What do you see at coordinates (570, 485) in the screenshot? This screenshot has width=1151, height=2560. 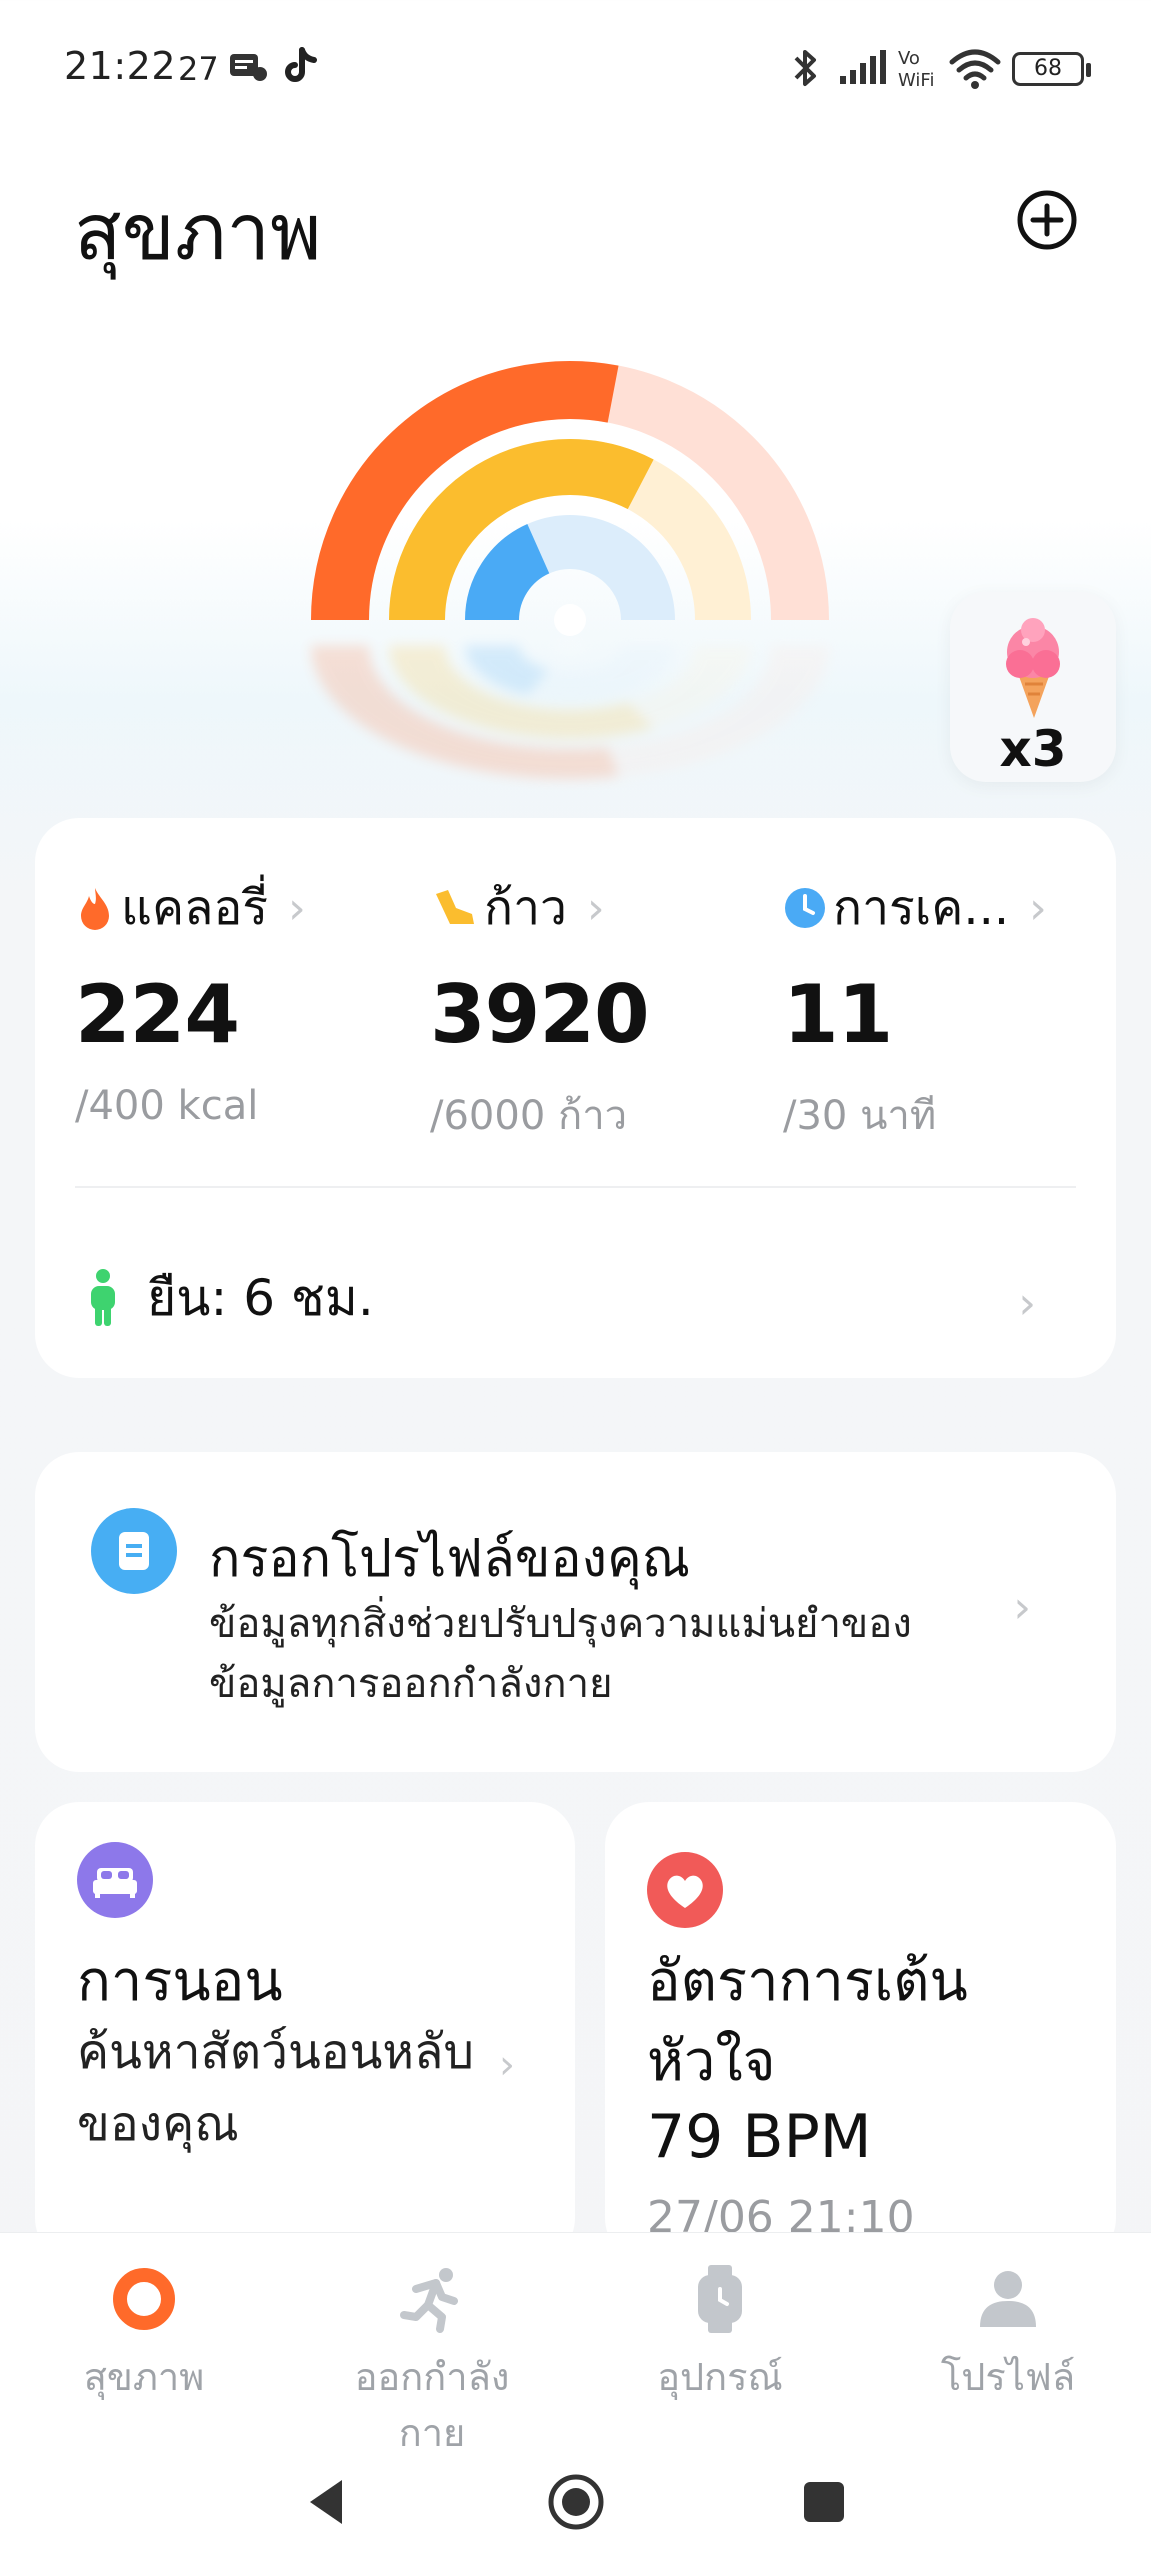 I see `activity-rings` at bounding box center [570, 485].